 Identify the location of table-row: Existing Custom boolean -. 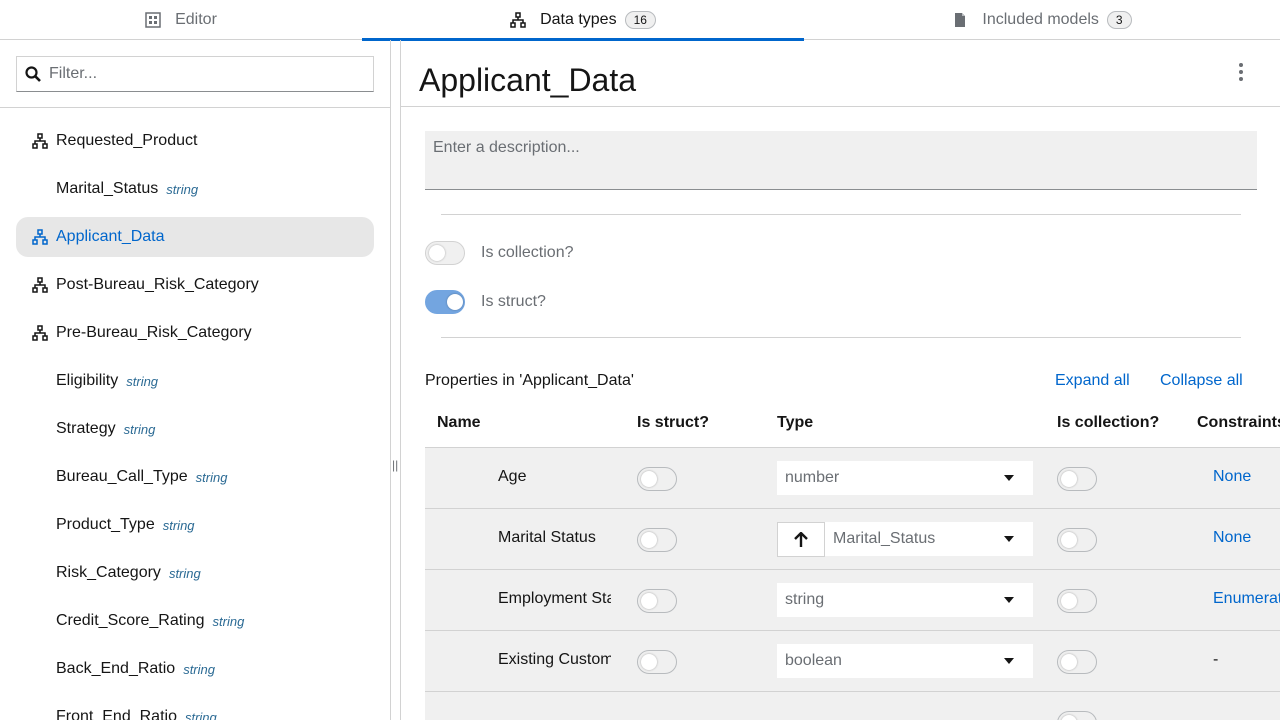
(852, 661).